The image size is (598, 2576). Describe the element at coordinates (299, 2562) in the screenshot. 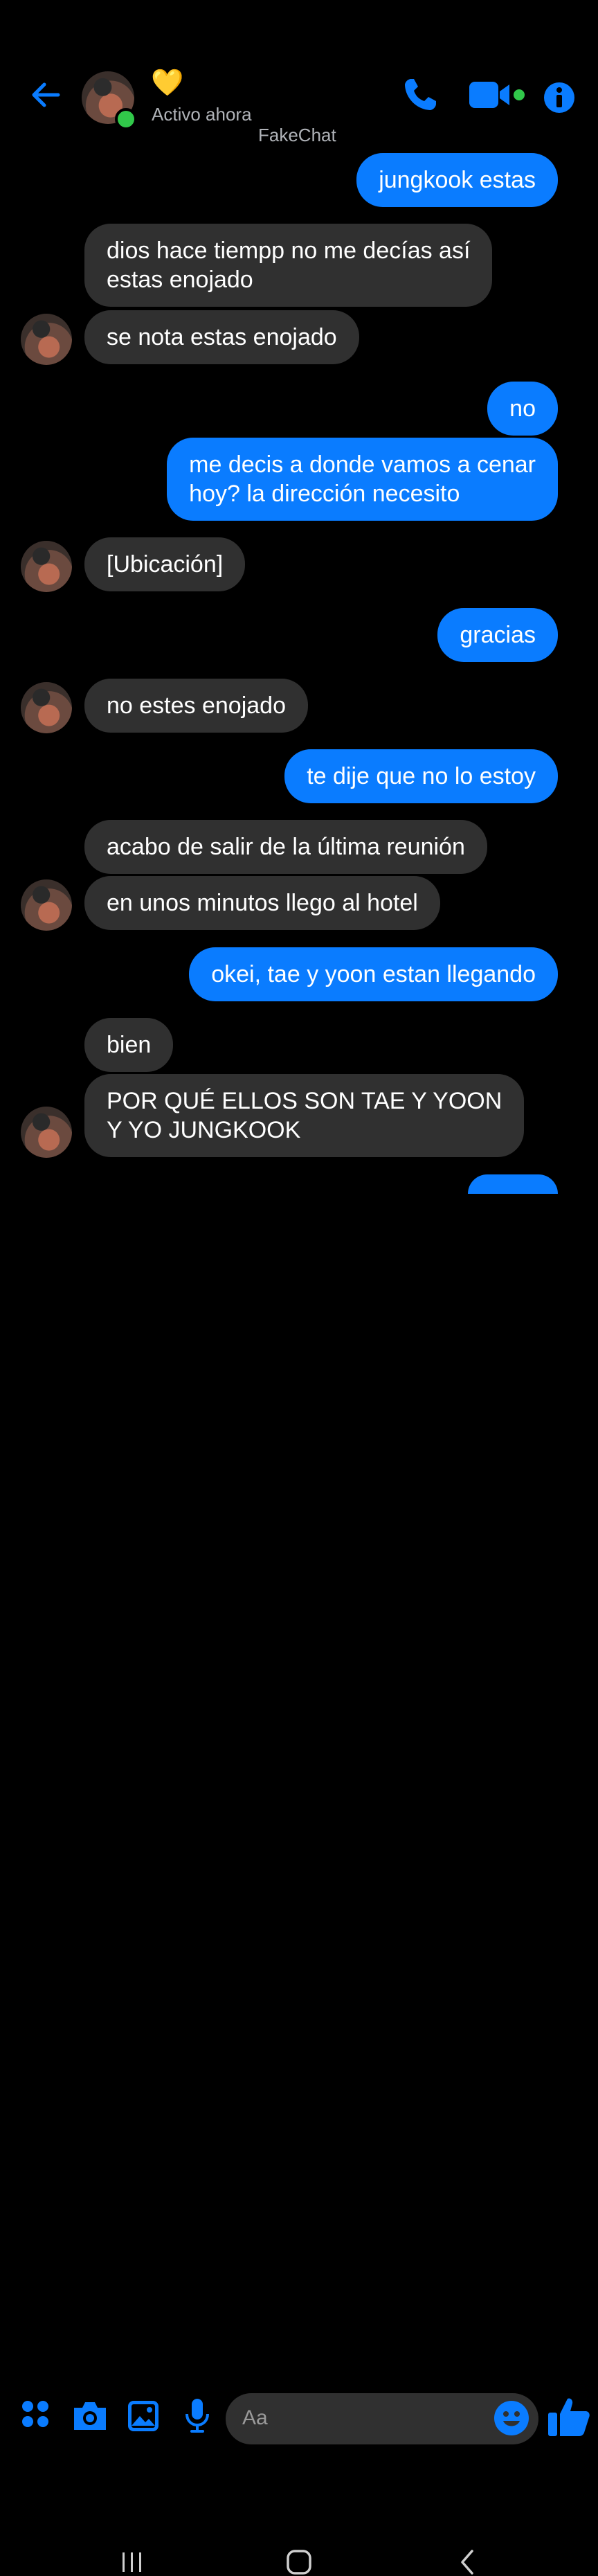

I see `home-icon` at that location.